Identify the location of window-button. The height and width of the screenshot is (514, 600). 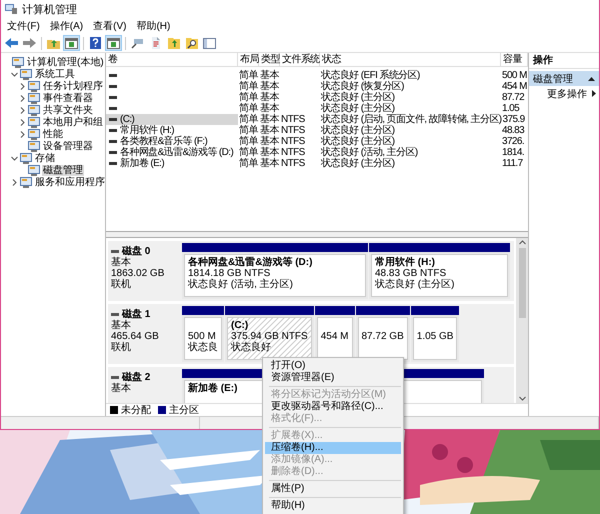
(209, 43).